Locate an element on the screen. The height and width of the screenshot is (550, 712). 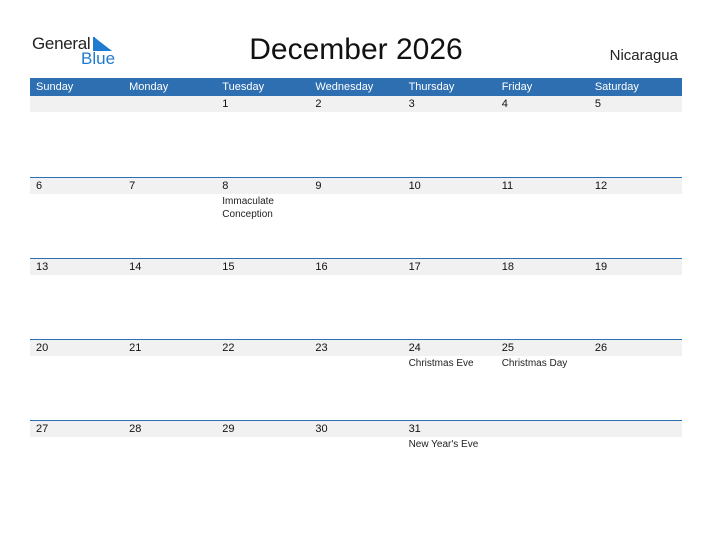
day-cell: 15 is located at coordinates (262, 299).